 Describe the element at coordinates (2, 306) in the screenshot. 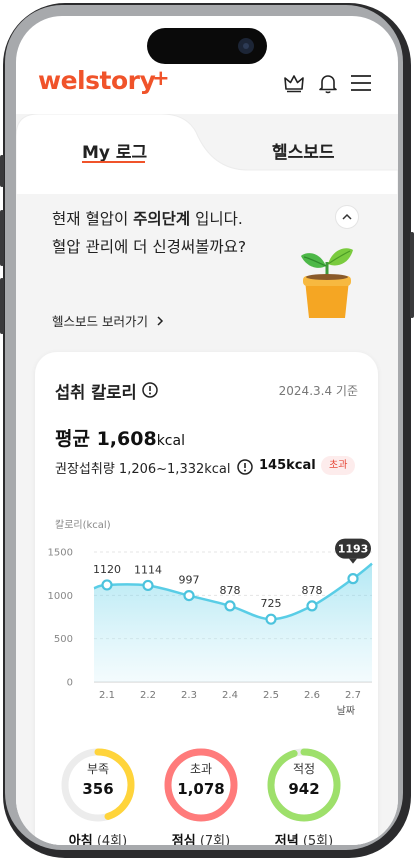

I see `volume-down-button` at that location.